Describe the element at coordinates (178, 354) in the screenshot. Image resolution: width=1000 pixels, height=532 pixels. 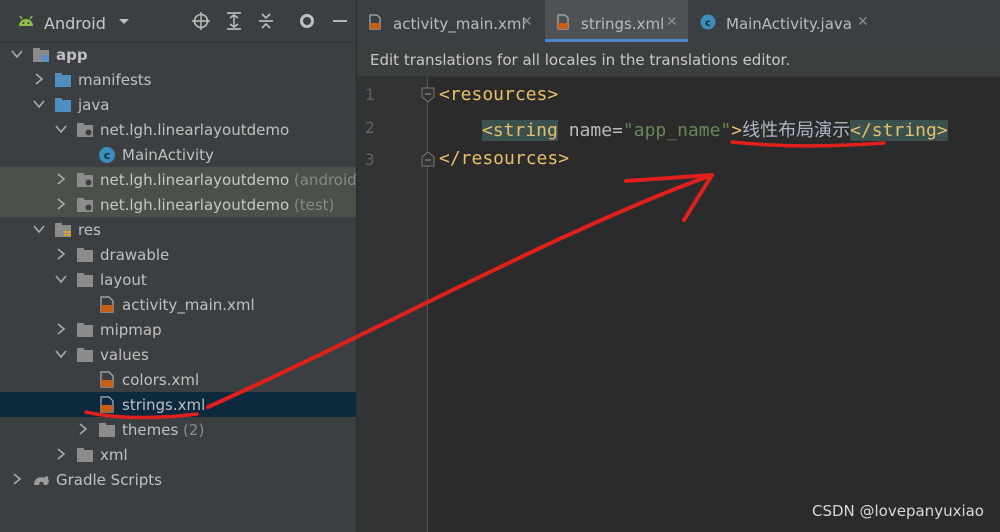
I see `tree-item-values: values` at that location.